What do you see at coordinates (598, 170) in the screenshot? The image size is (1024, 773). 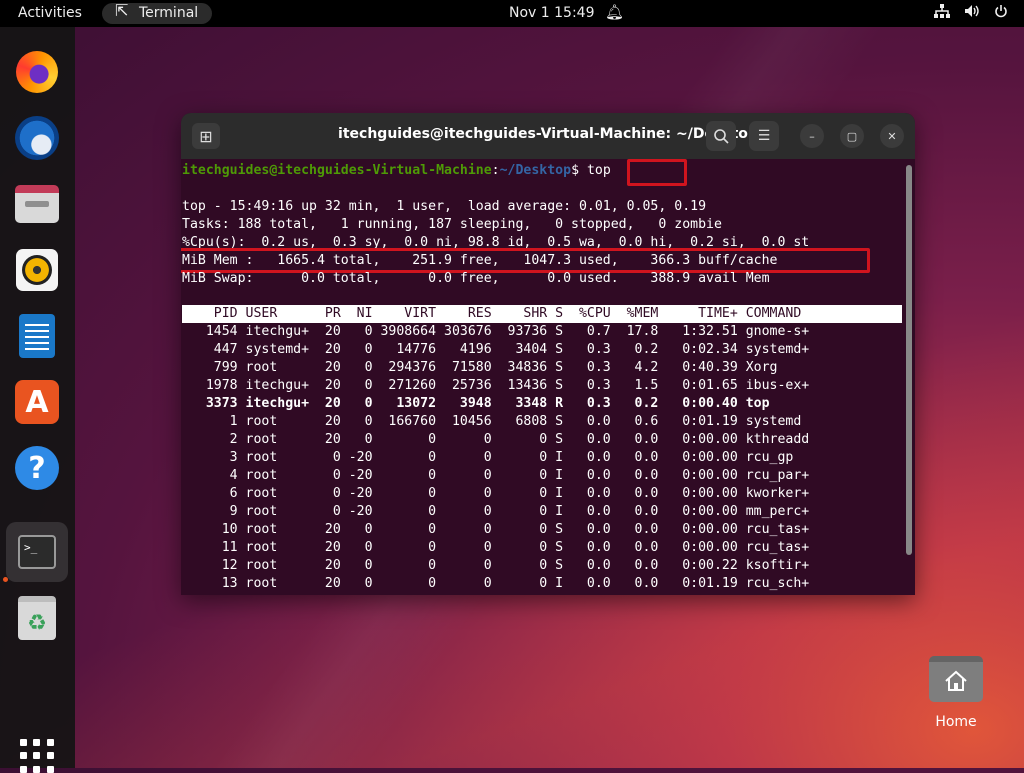 I see `typed-command: top` at bounding box center [598, 170].